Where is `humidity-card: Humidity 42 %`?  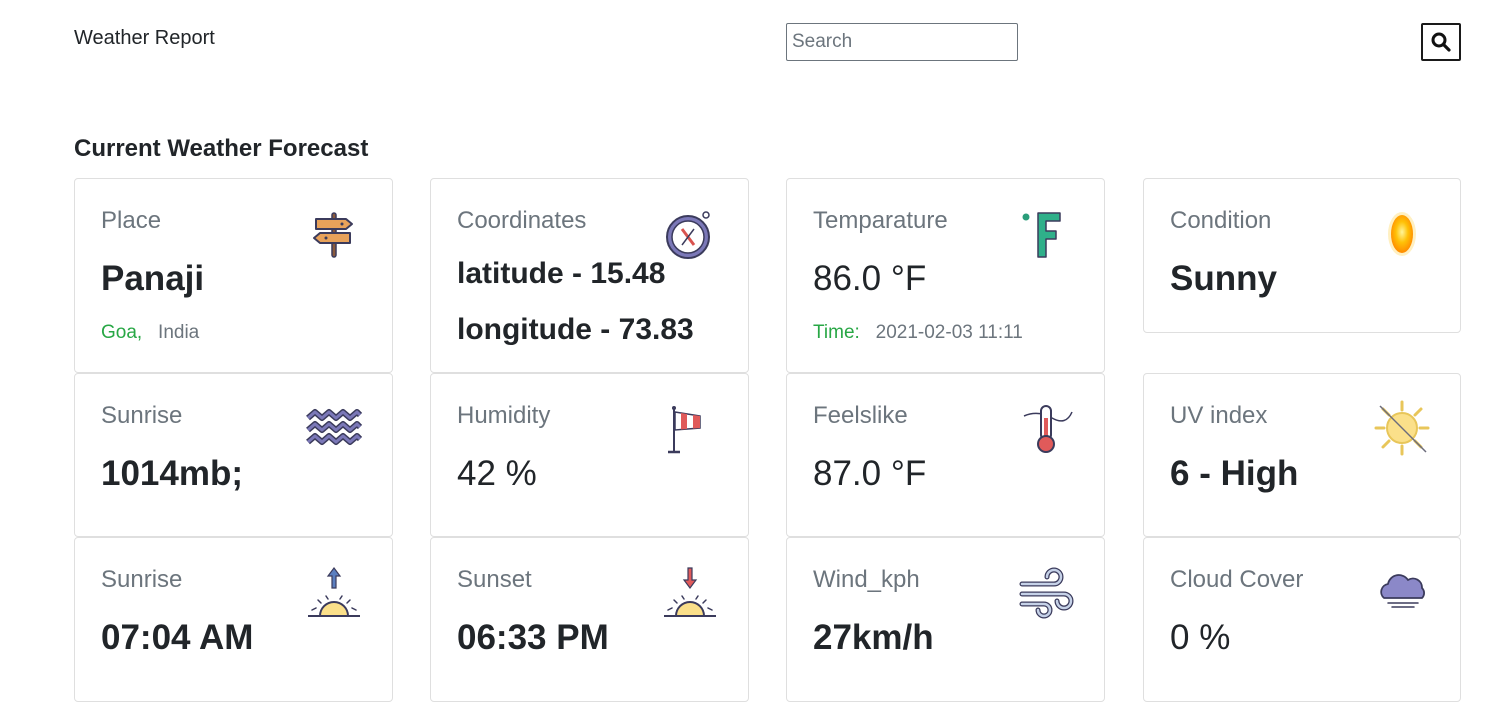 humidity-card: Humidity 42 % is located at coordinates (589, 455).